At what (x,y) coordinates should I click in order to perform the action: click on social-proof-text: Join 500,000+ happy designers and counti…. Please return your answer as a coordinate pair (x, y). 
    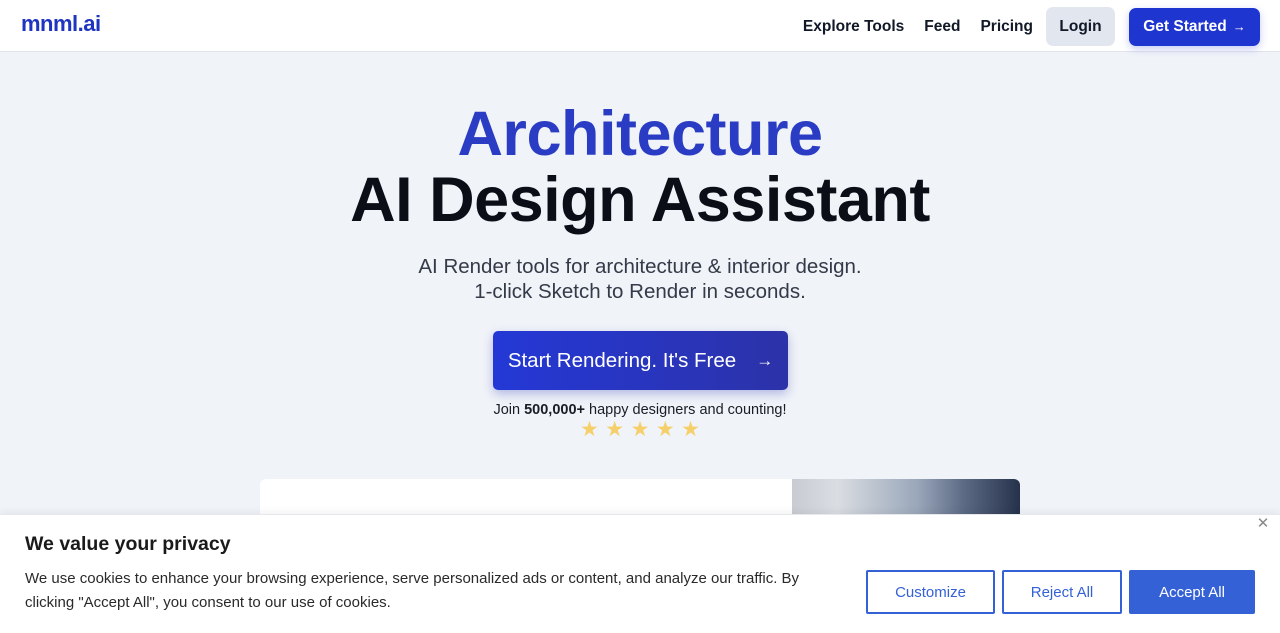
    Looking at the image, I should click on (640, 410).